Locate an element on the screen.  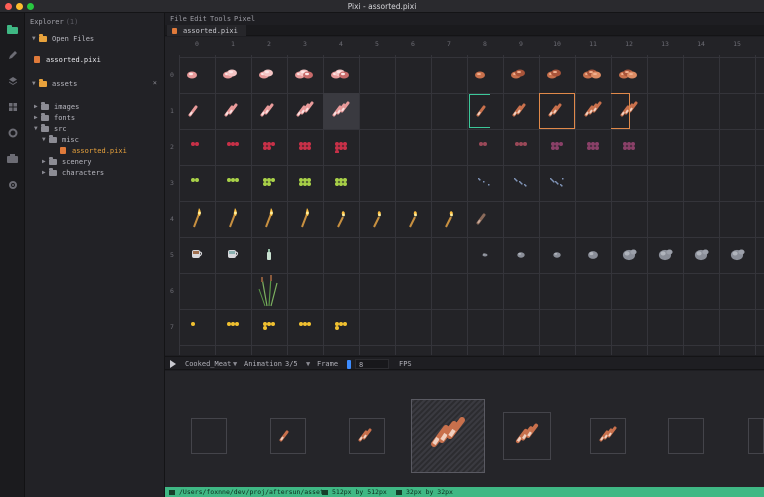
assets-section: ▼ assets × is located at coordinates (97, 83).